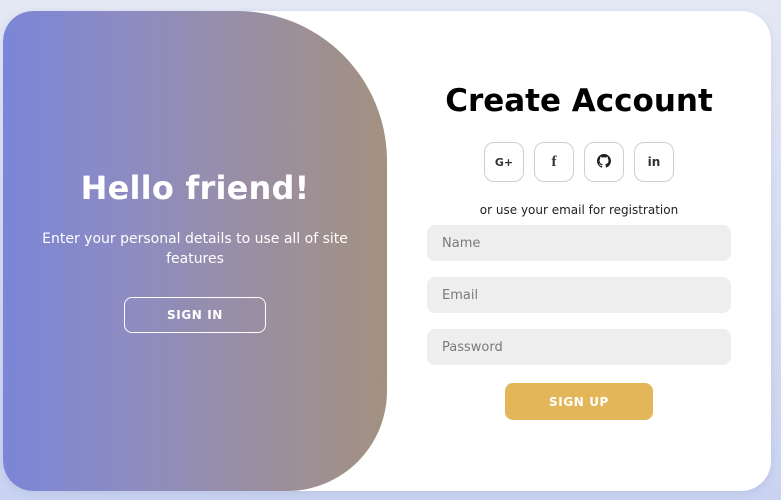 The width and height of the screenshot is (781, 500). I want to click on sign-up-button: SIGN UP, so click(579, 401).